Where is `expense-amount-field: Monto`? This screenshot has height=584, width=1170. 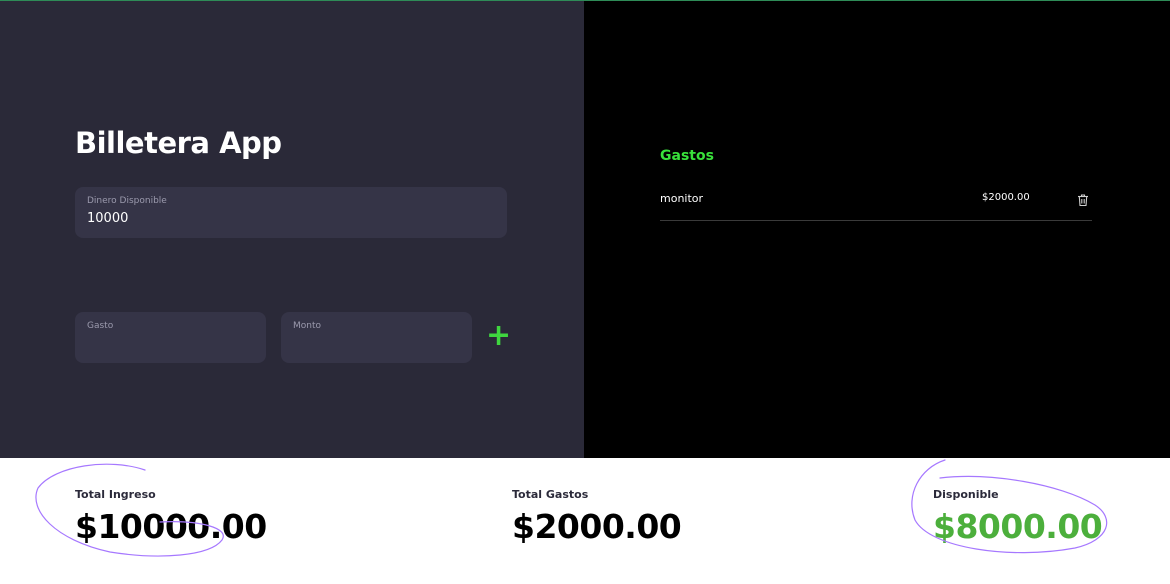 expense-amount-field: Monto is located at coordinates (376, 337).